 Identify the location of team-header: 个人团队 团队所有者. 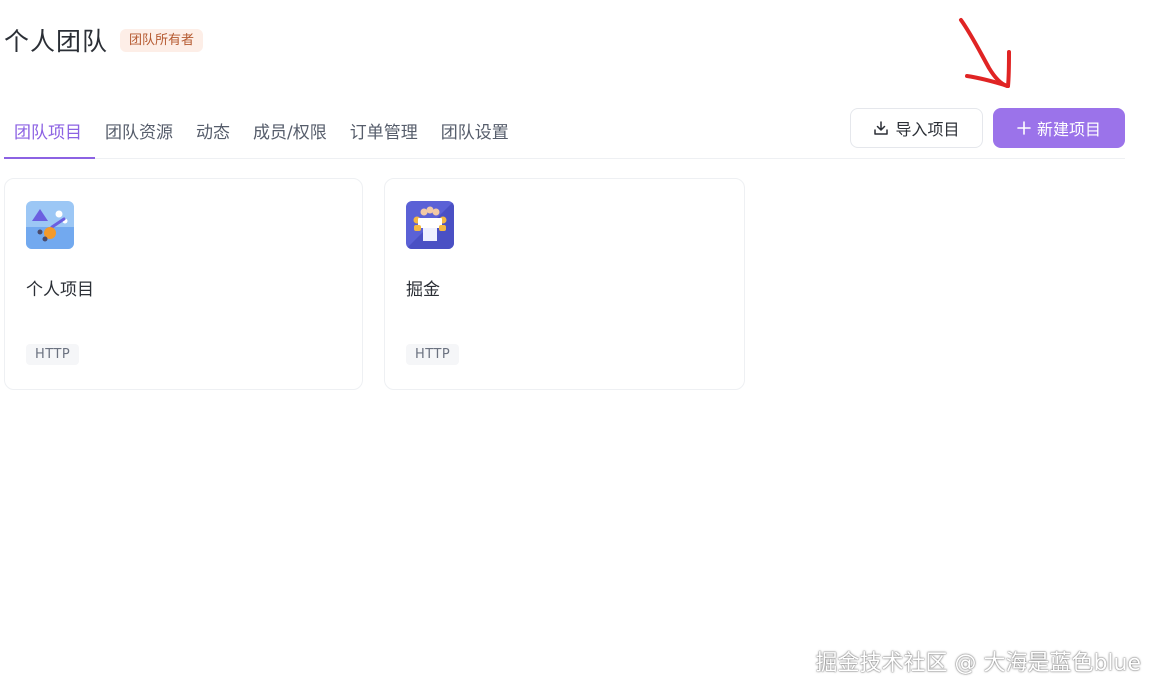
(104, 40).